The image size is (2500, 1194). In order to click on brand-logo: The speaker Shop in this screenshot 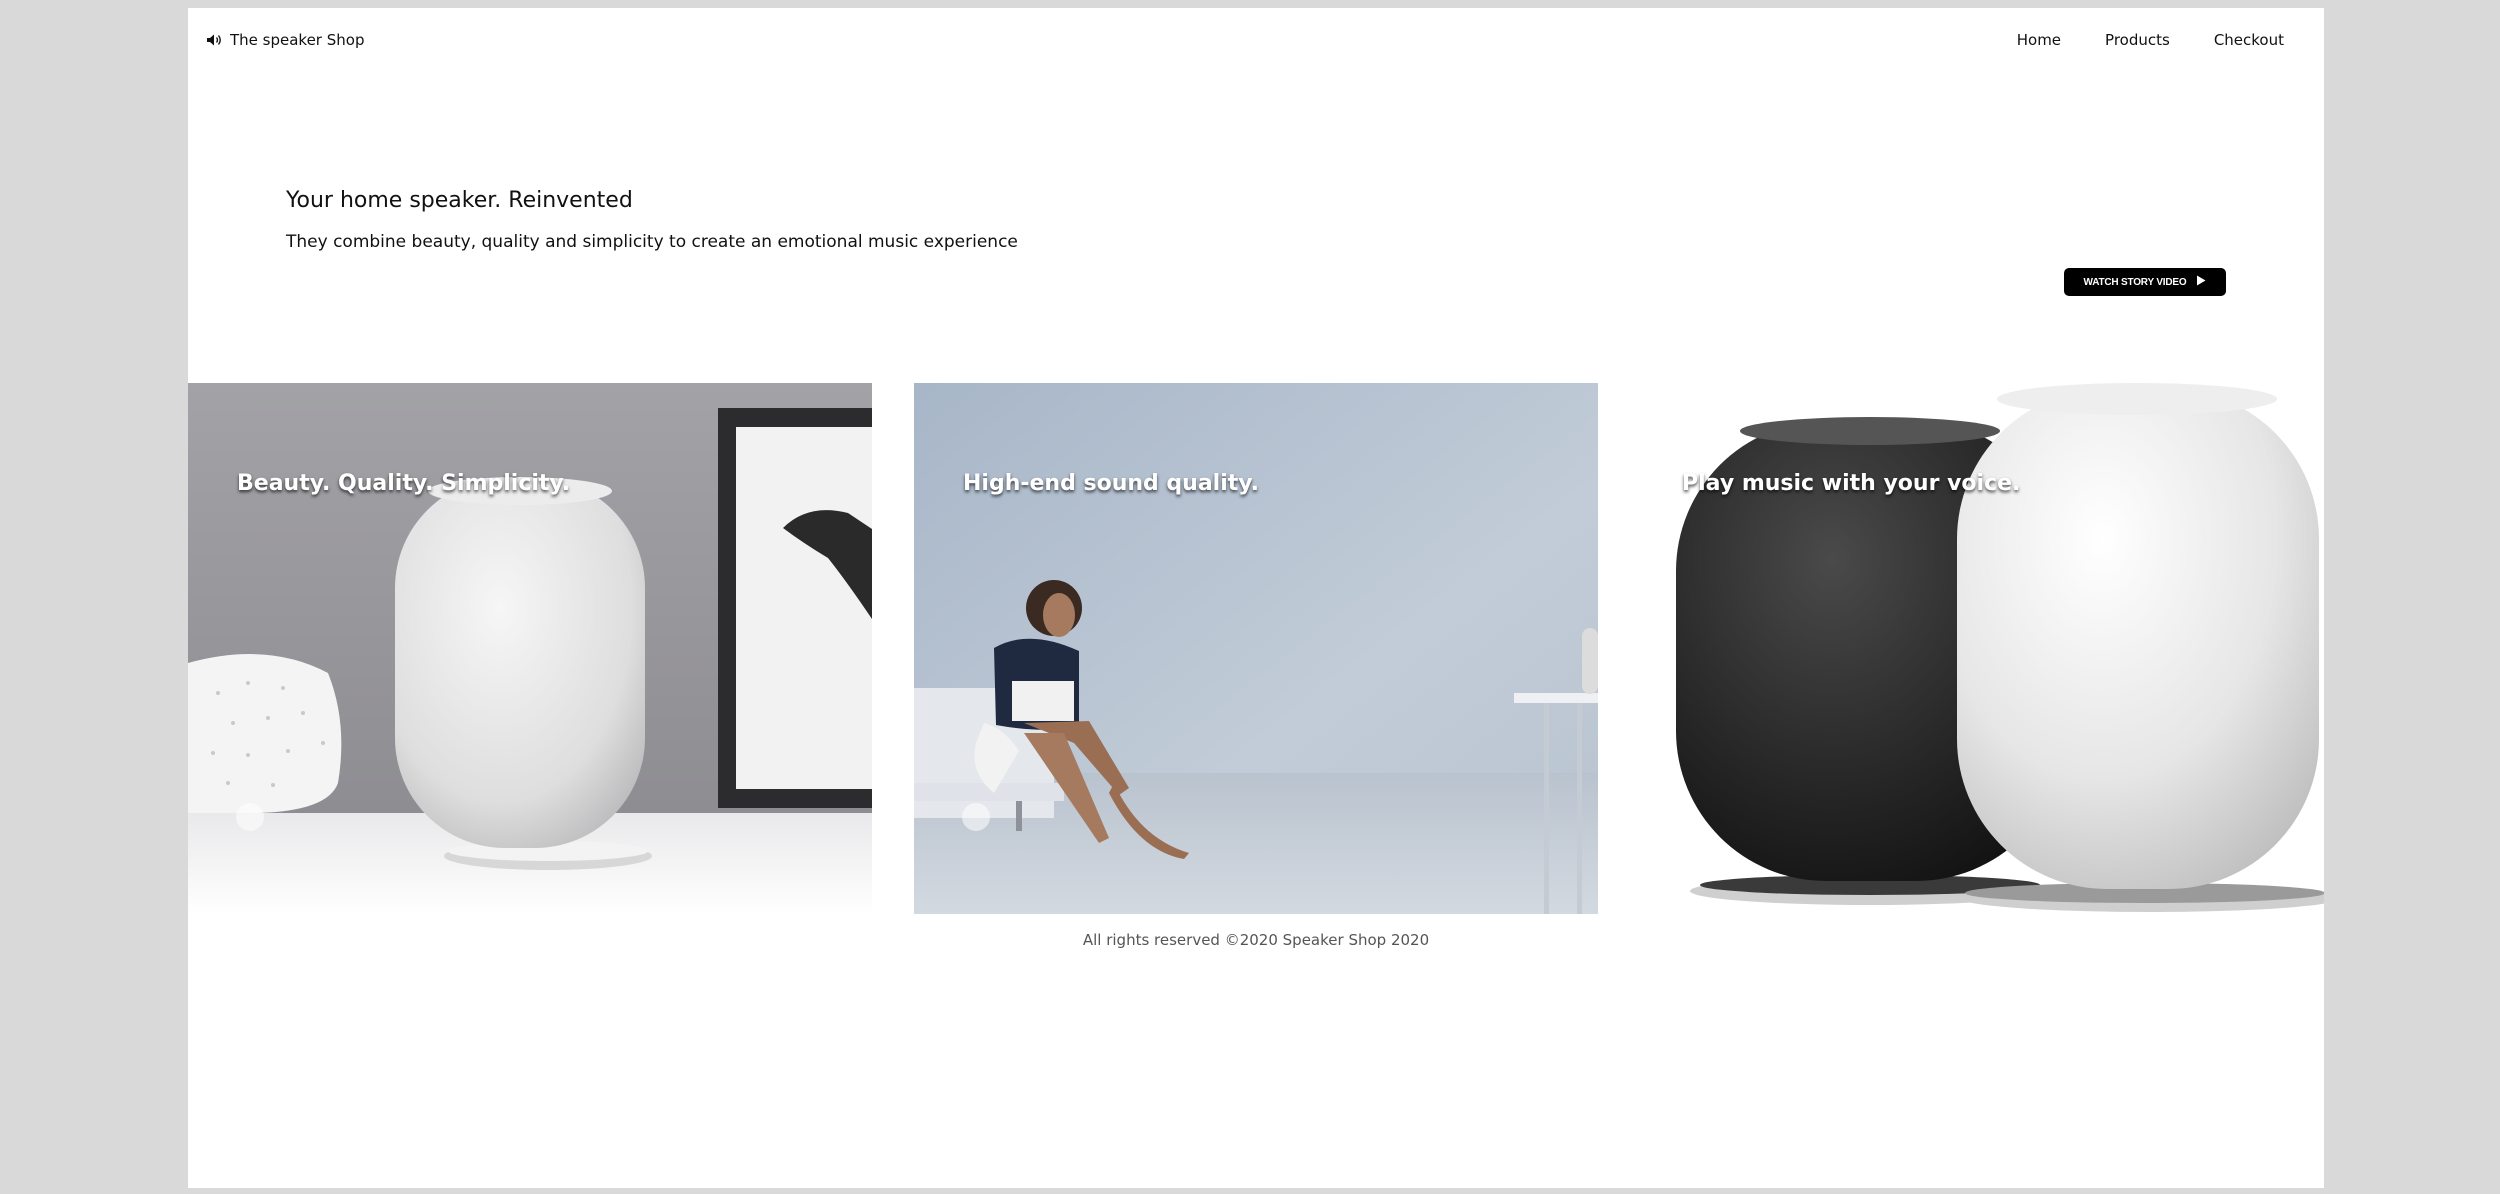, I will do `click(285, 40)`.